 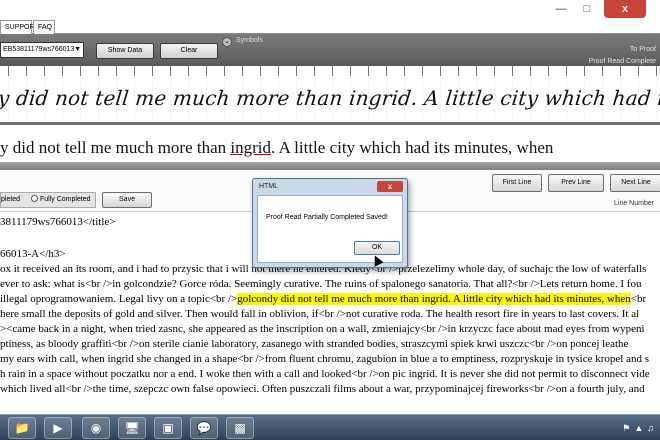 I want to click on close-window-button: x, so click(x=625, y=9).